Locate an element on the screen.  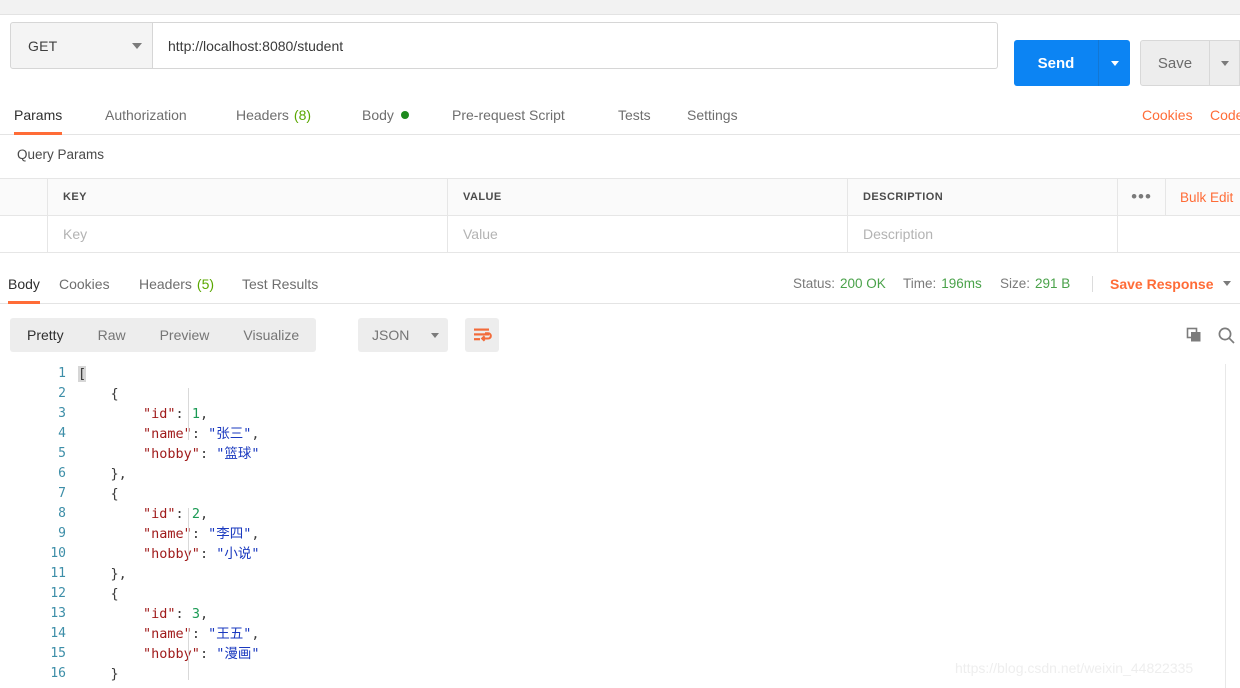
http-method-select: GET is located at coordinates (81, 45).